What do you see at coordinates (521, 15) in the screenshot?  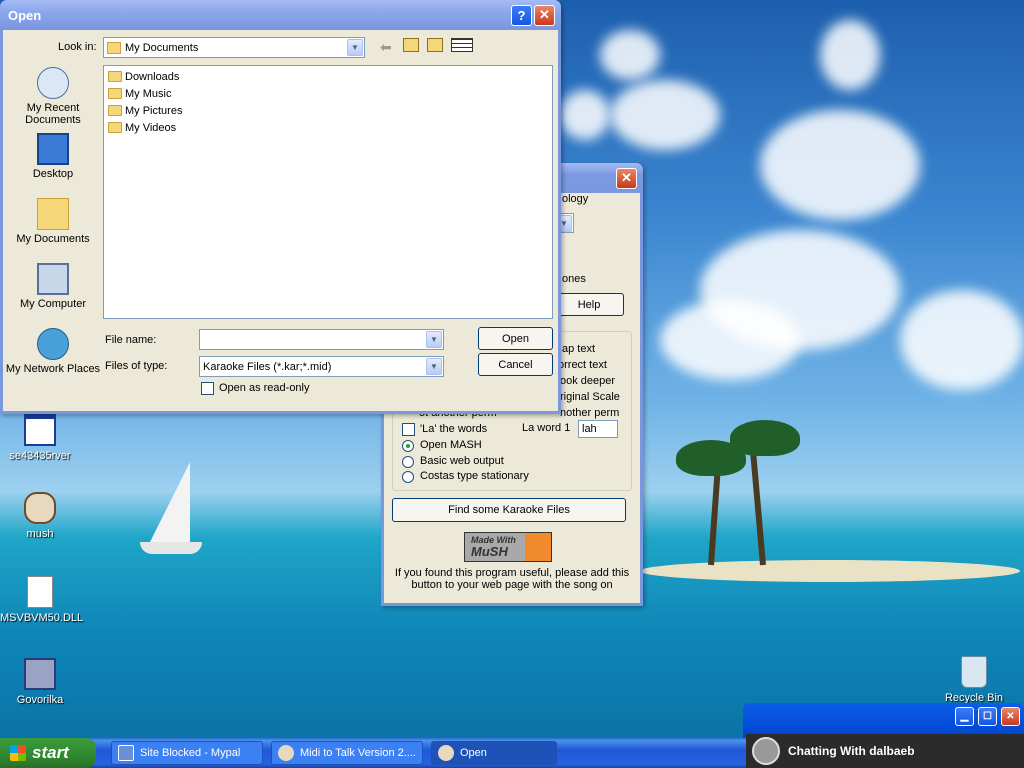 I see `help-icon: ?` at bounding box center [521, 15].